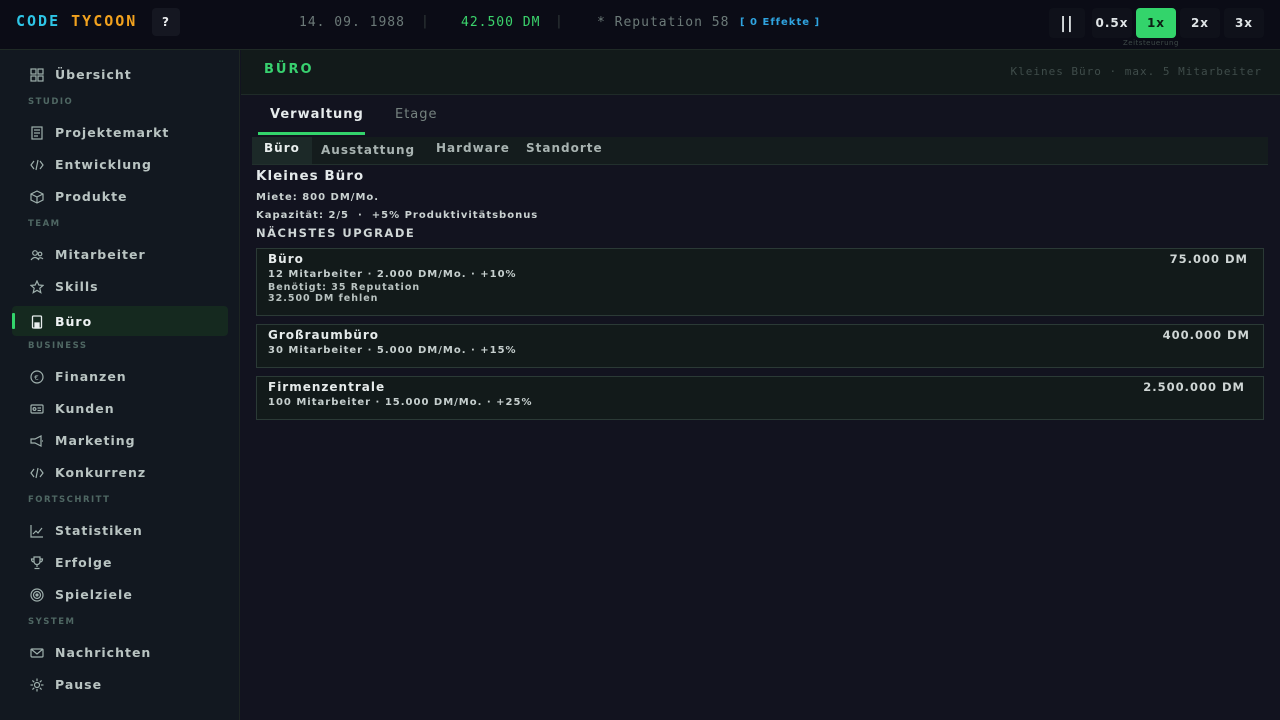 This screenshot has height=720, width=1280. I want to click on section-label-system: SYSTEM, so click(52, 622).